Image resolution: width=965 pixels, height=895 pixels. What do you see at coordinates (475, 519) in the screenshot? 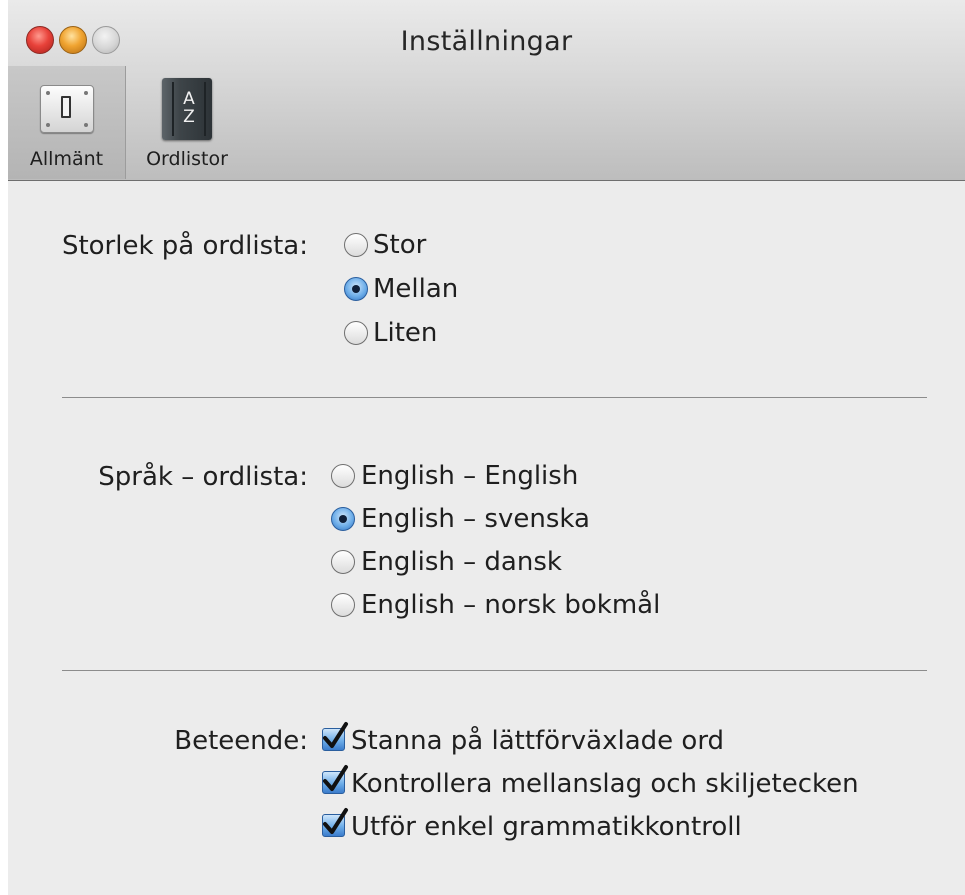
I see `language-option-english-svenska: English – svenska` at bounding box center [475, 519].